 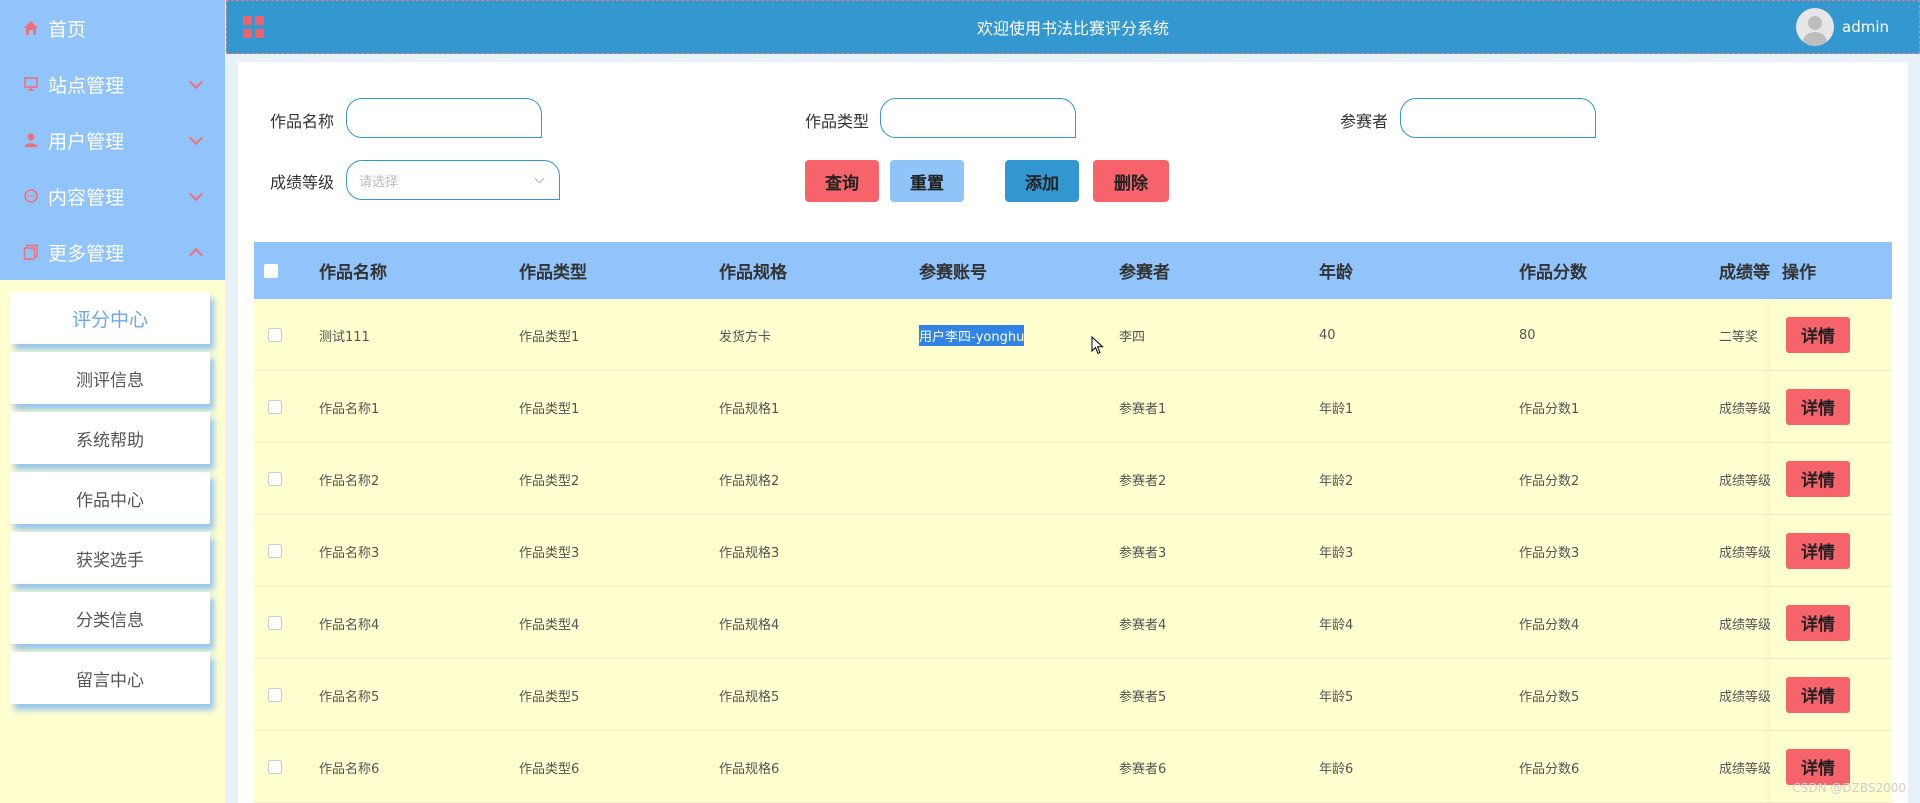 I want to click on table-cell: 参赛者3, so click(x=1142, y=551).